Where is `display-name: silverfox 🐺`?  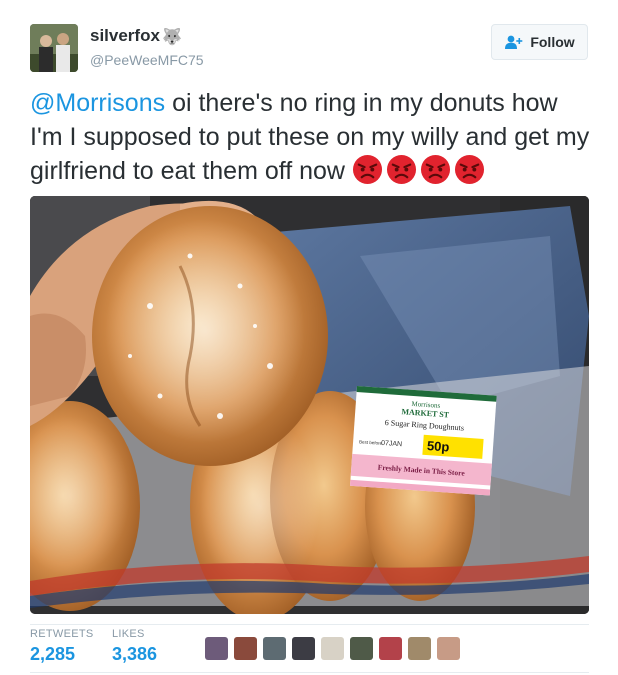 display-name: silverfox 🐺 is located at coordinates (136, 37).